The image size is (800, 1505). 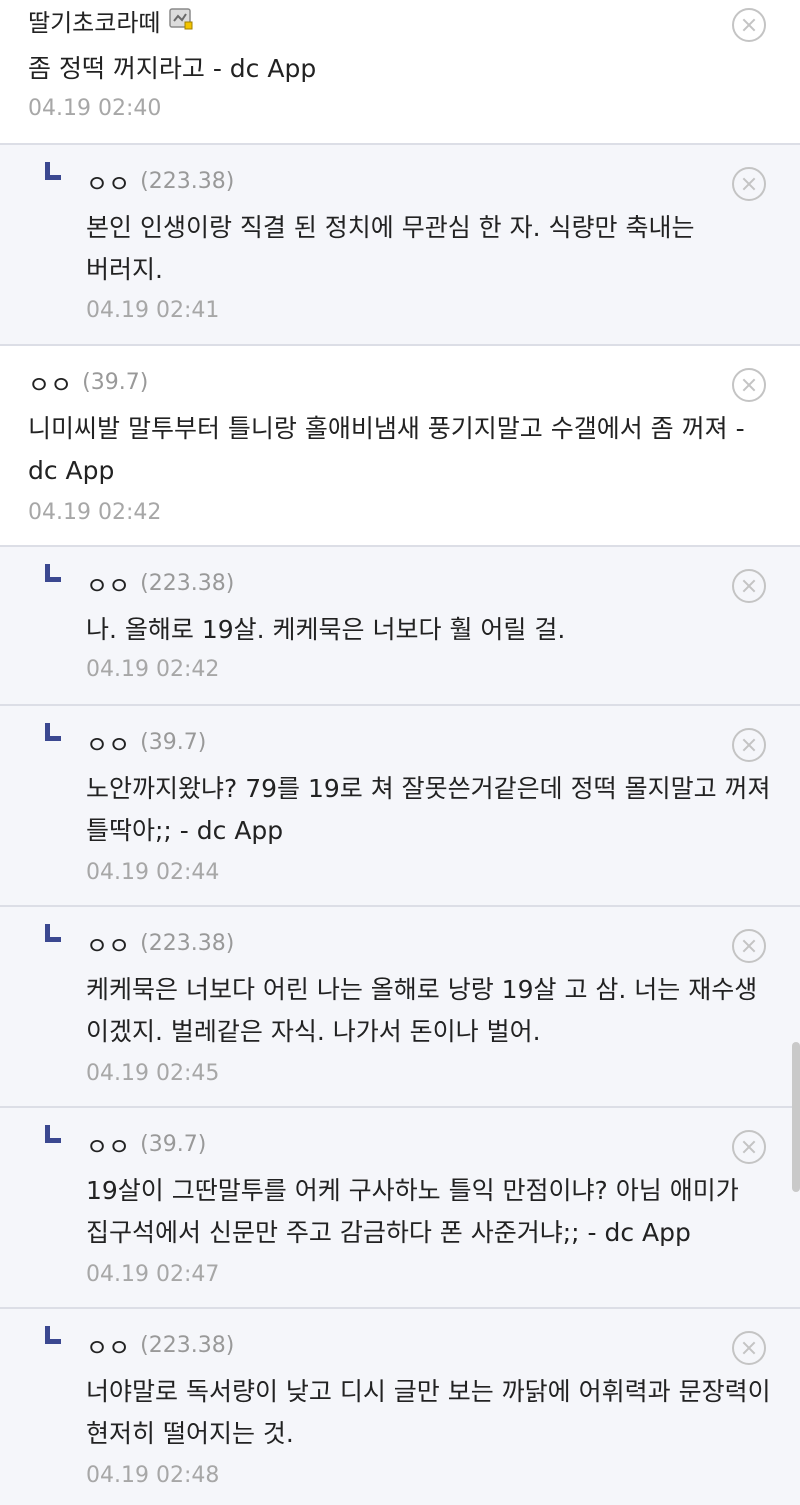 I want to click on comment-time: 04.19 02:40, so click(x=95, y=108).